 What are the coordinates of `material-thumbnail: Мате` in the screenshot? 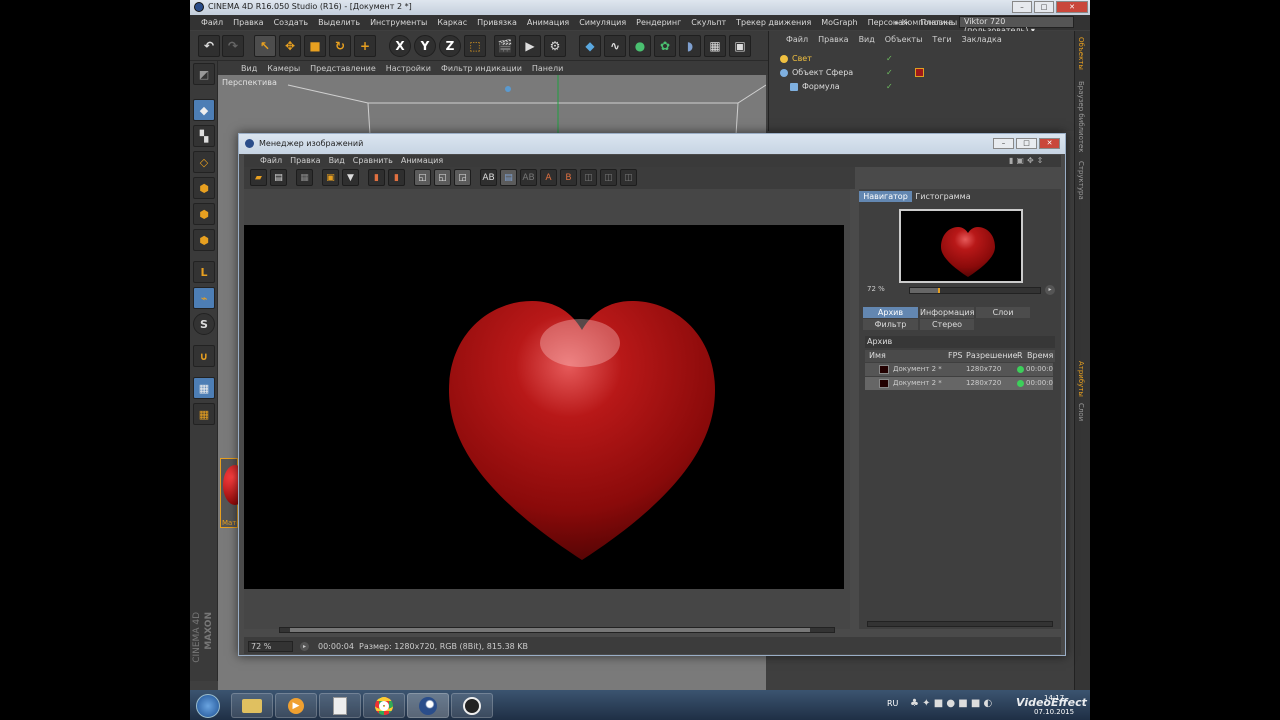 It's located at (233, 493).